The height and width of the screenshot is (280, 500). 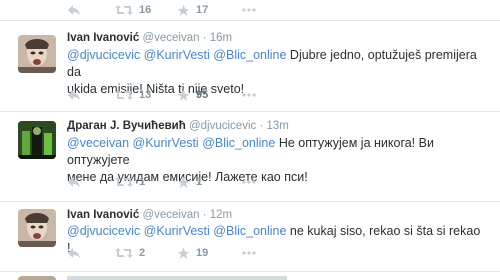 What do you see at coordinates (250, 271) in the screenshot?
I see `separator` at bounding box center [250, 271].